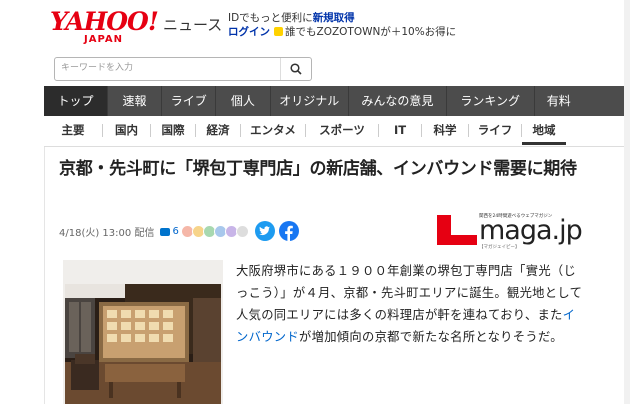 This screenshot has height=404, width=630. I want to click on sub-nav-local: 地域, so click(544, 130).